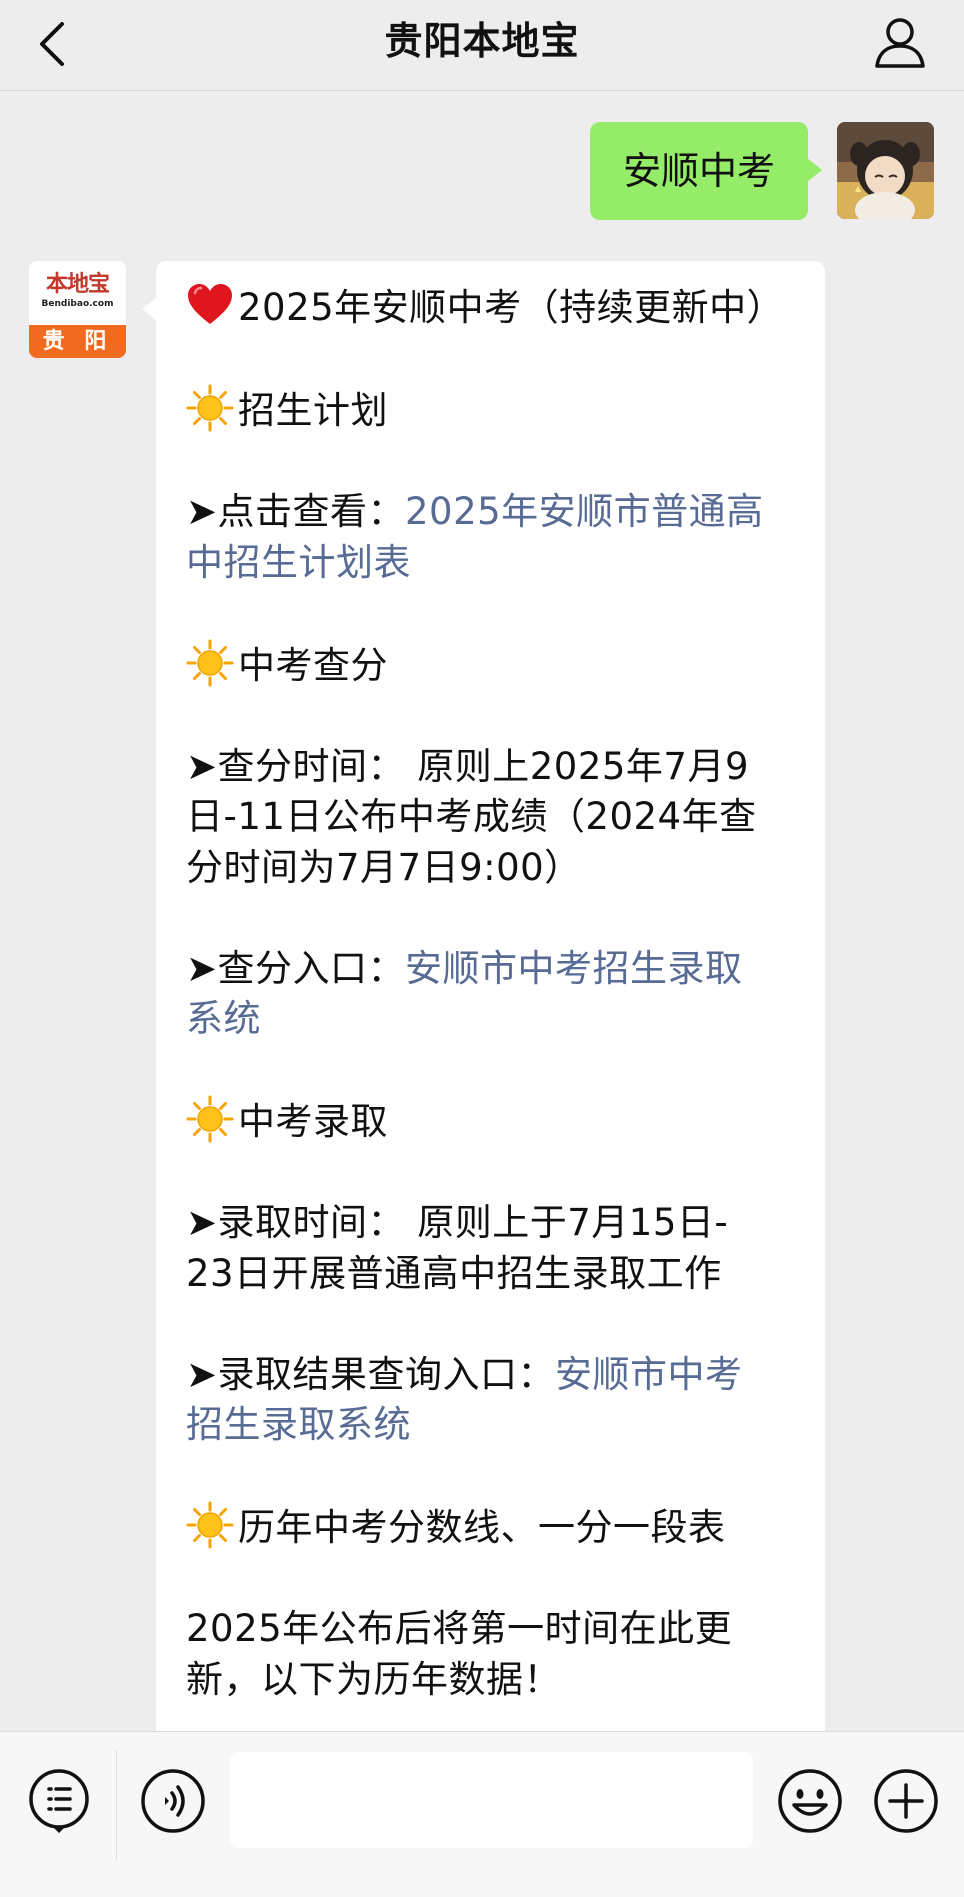  Describe the element at coordinates (698, 171) in the screenshot. I see `user-message-text: 安顺中考` at that location.